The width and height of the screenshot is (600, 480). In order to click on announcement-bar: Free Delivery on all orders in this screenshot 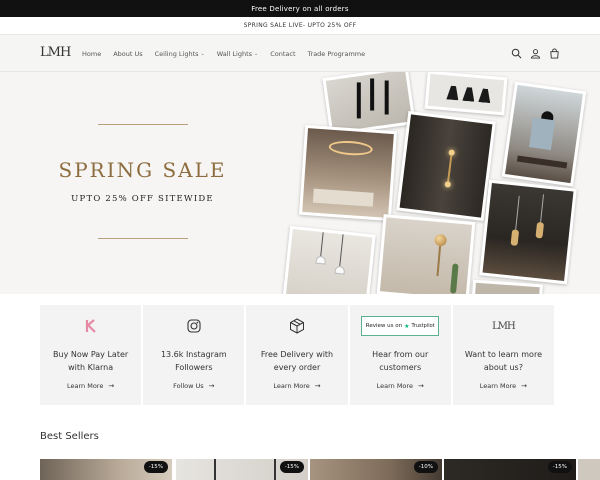, I will do `click(300, 8)`.